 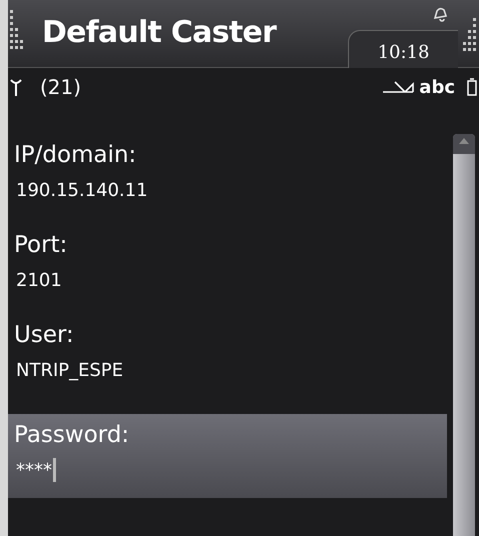 I want to click on bell-icon, so click(x=440, y=14).